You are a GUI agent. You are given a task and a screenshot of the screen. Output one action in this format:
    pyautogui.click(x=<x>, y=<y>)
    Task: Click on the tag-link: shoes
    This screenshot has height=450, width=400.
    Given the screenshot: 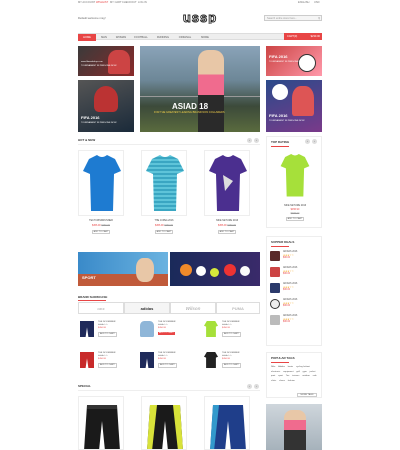 What is the action you would take?
    pyautogui.click(x=282, y=381)
    